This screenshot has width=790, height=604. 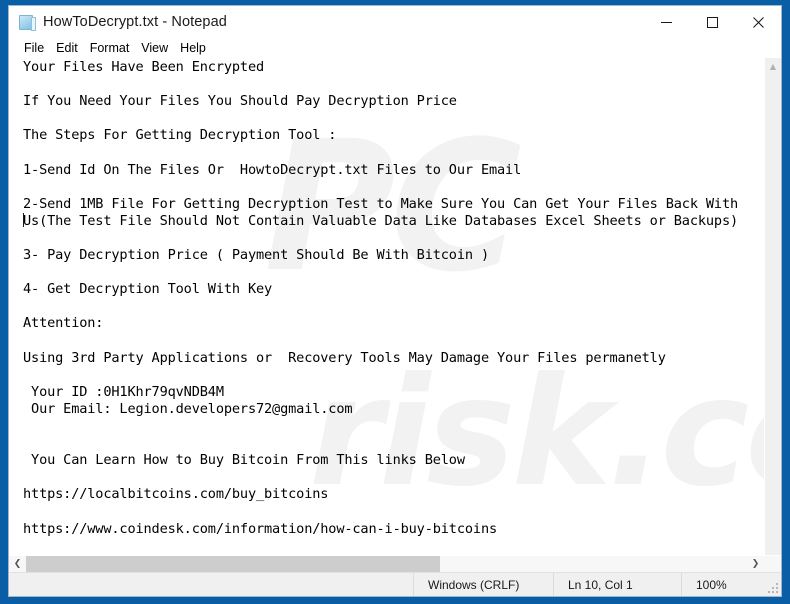 I want to click on close-icon, so click(x=758, y=22).